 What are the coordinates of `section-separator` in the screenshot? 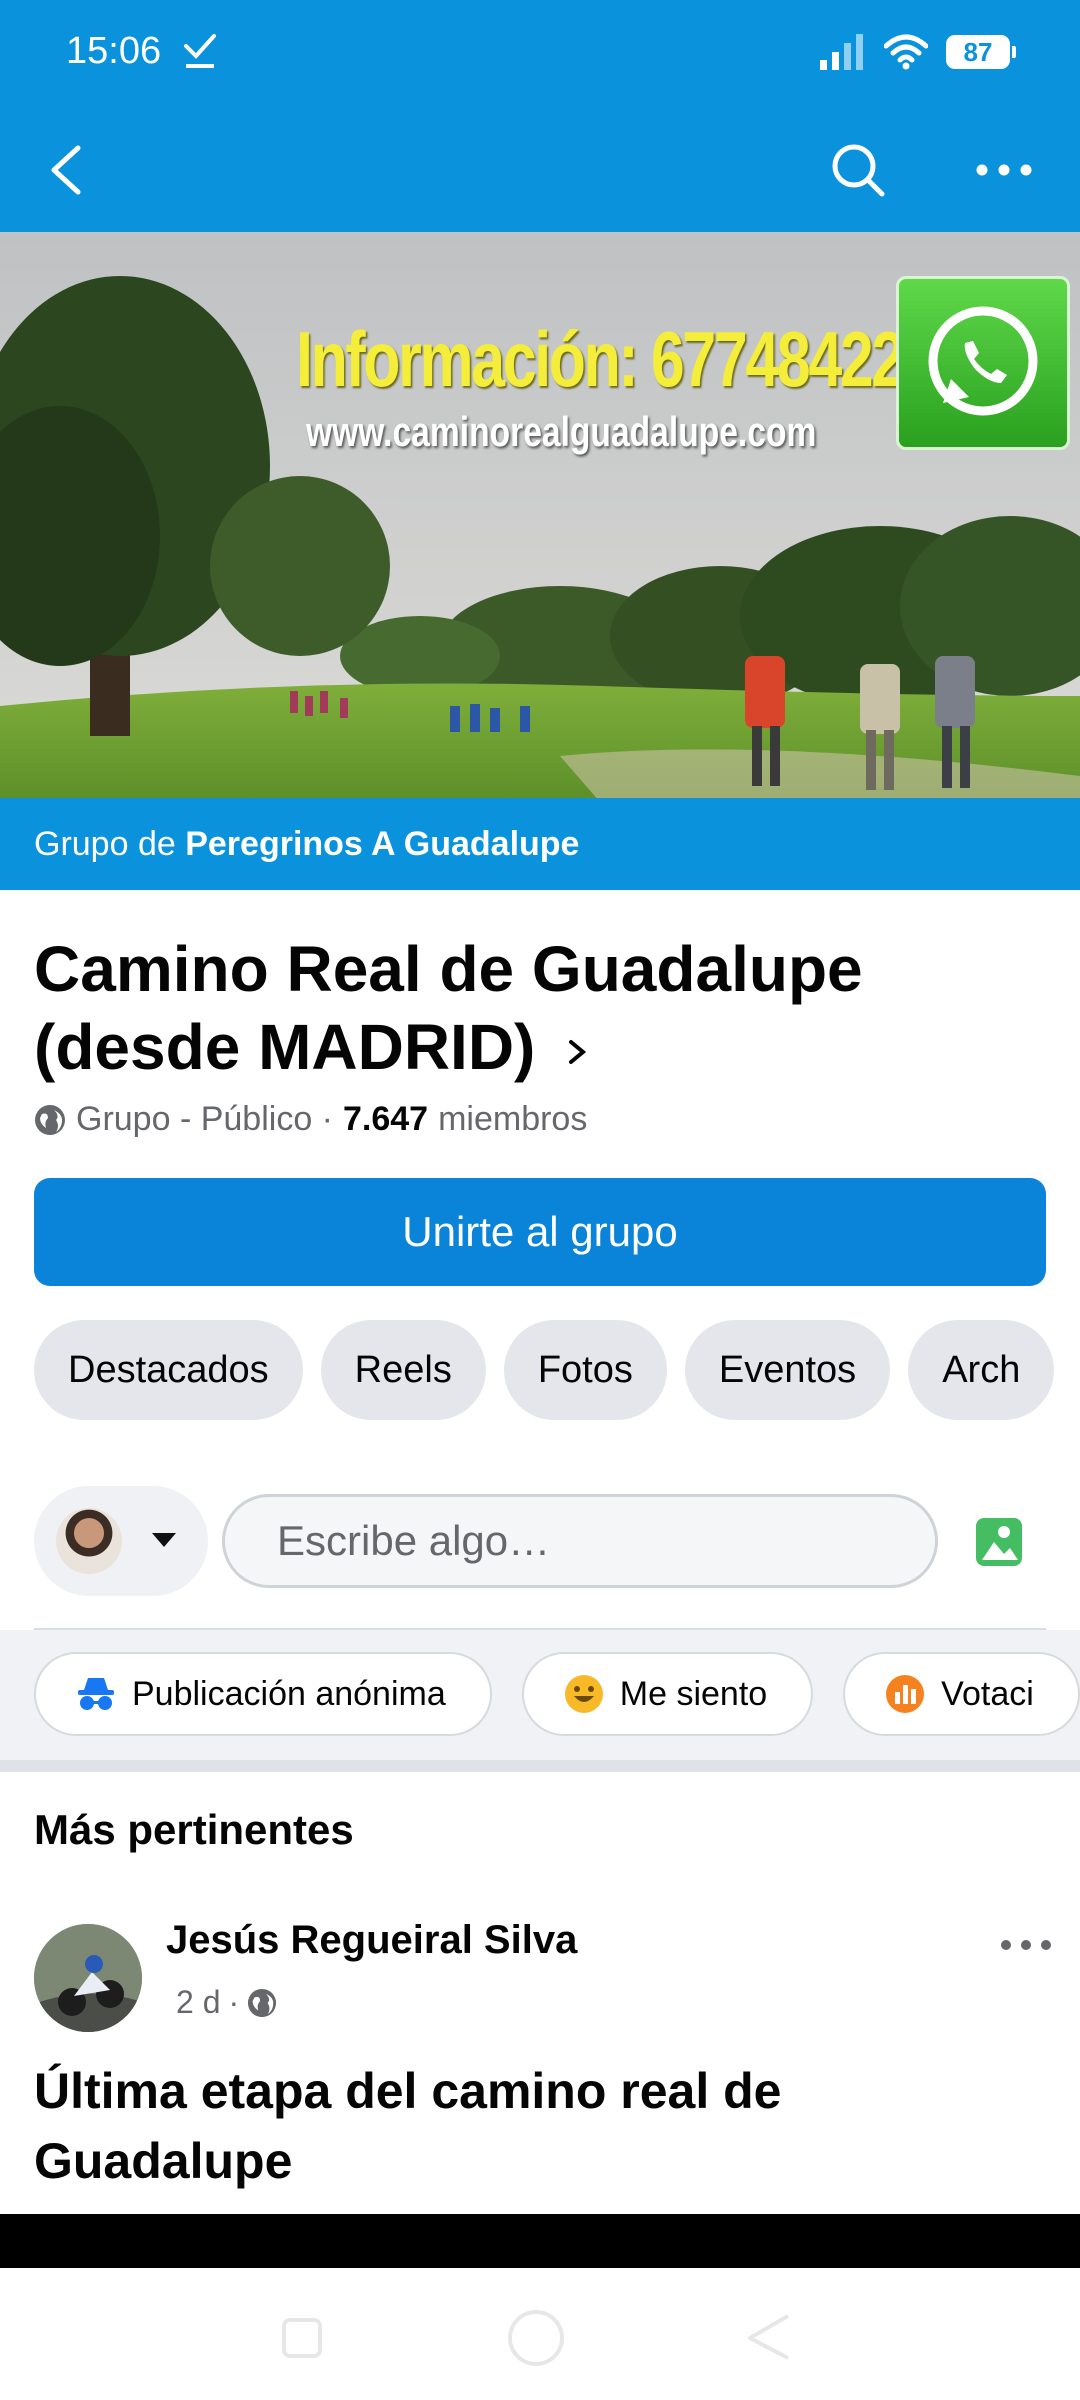 It's located at (540, 1766).